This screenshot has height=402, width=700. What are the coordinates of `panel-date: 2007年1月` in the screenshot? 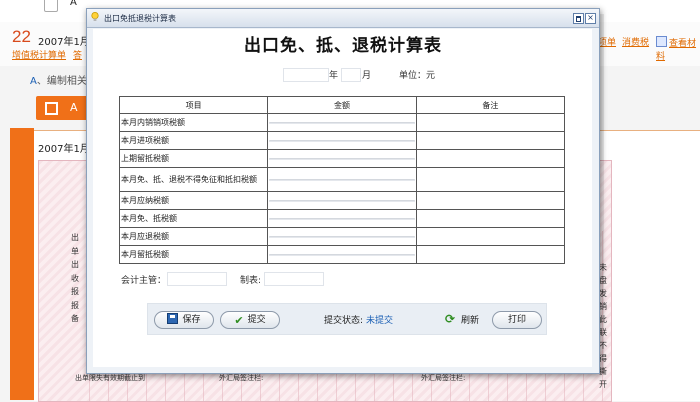 It's located at (64, 149).